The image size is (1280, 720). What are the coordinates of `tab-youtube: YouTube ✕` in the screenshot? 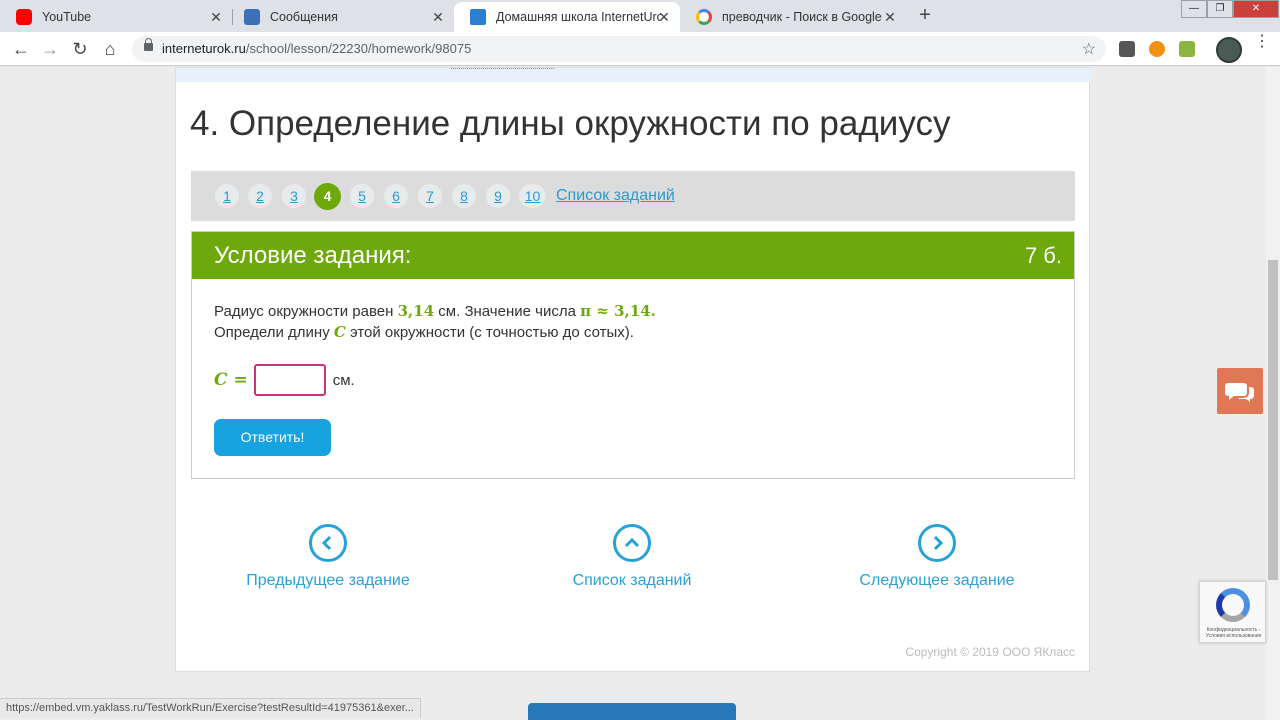 It's located at (116, 17).